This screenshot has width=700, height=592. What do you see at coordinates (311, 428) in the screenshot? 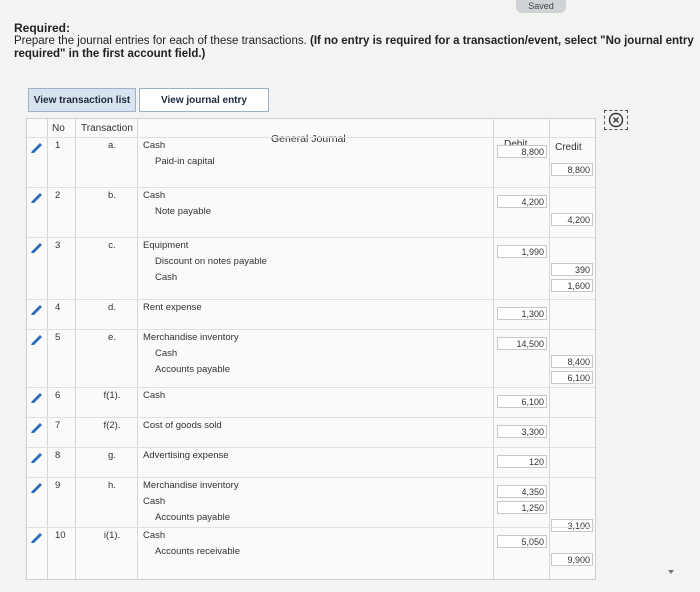
I see `journal-line: Cost of goods sold 3,300` at bounding box center [311, 428].